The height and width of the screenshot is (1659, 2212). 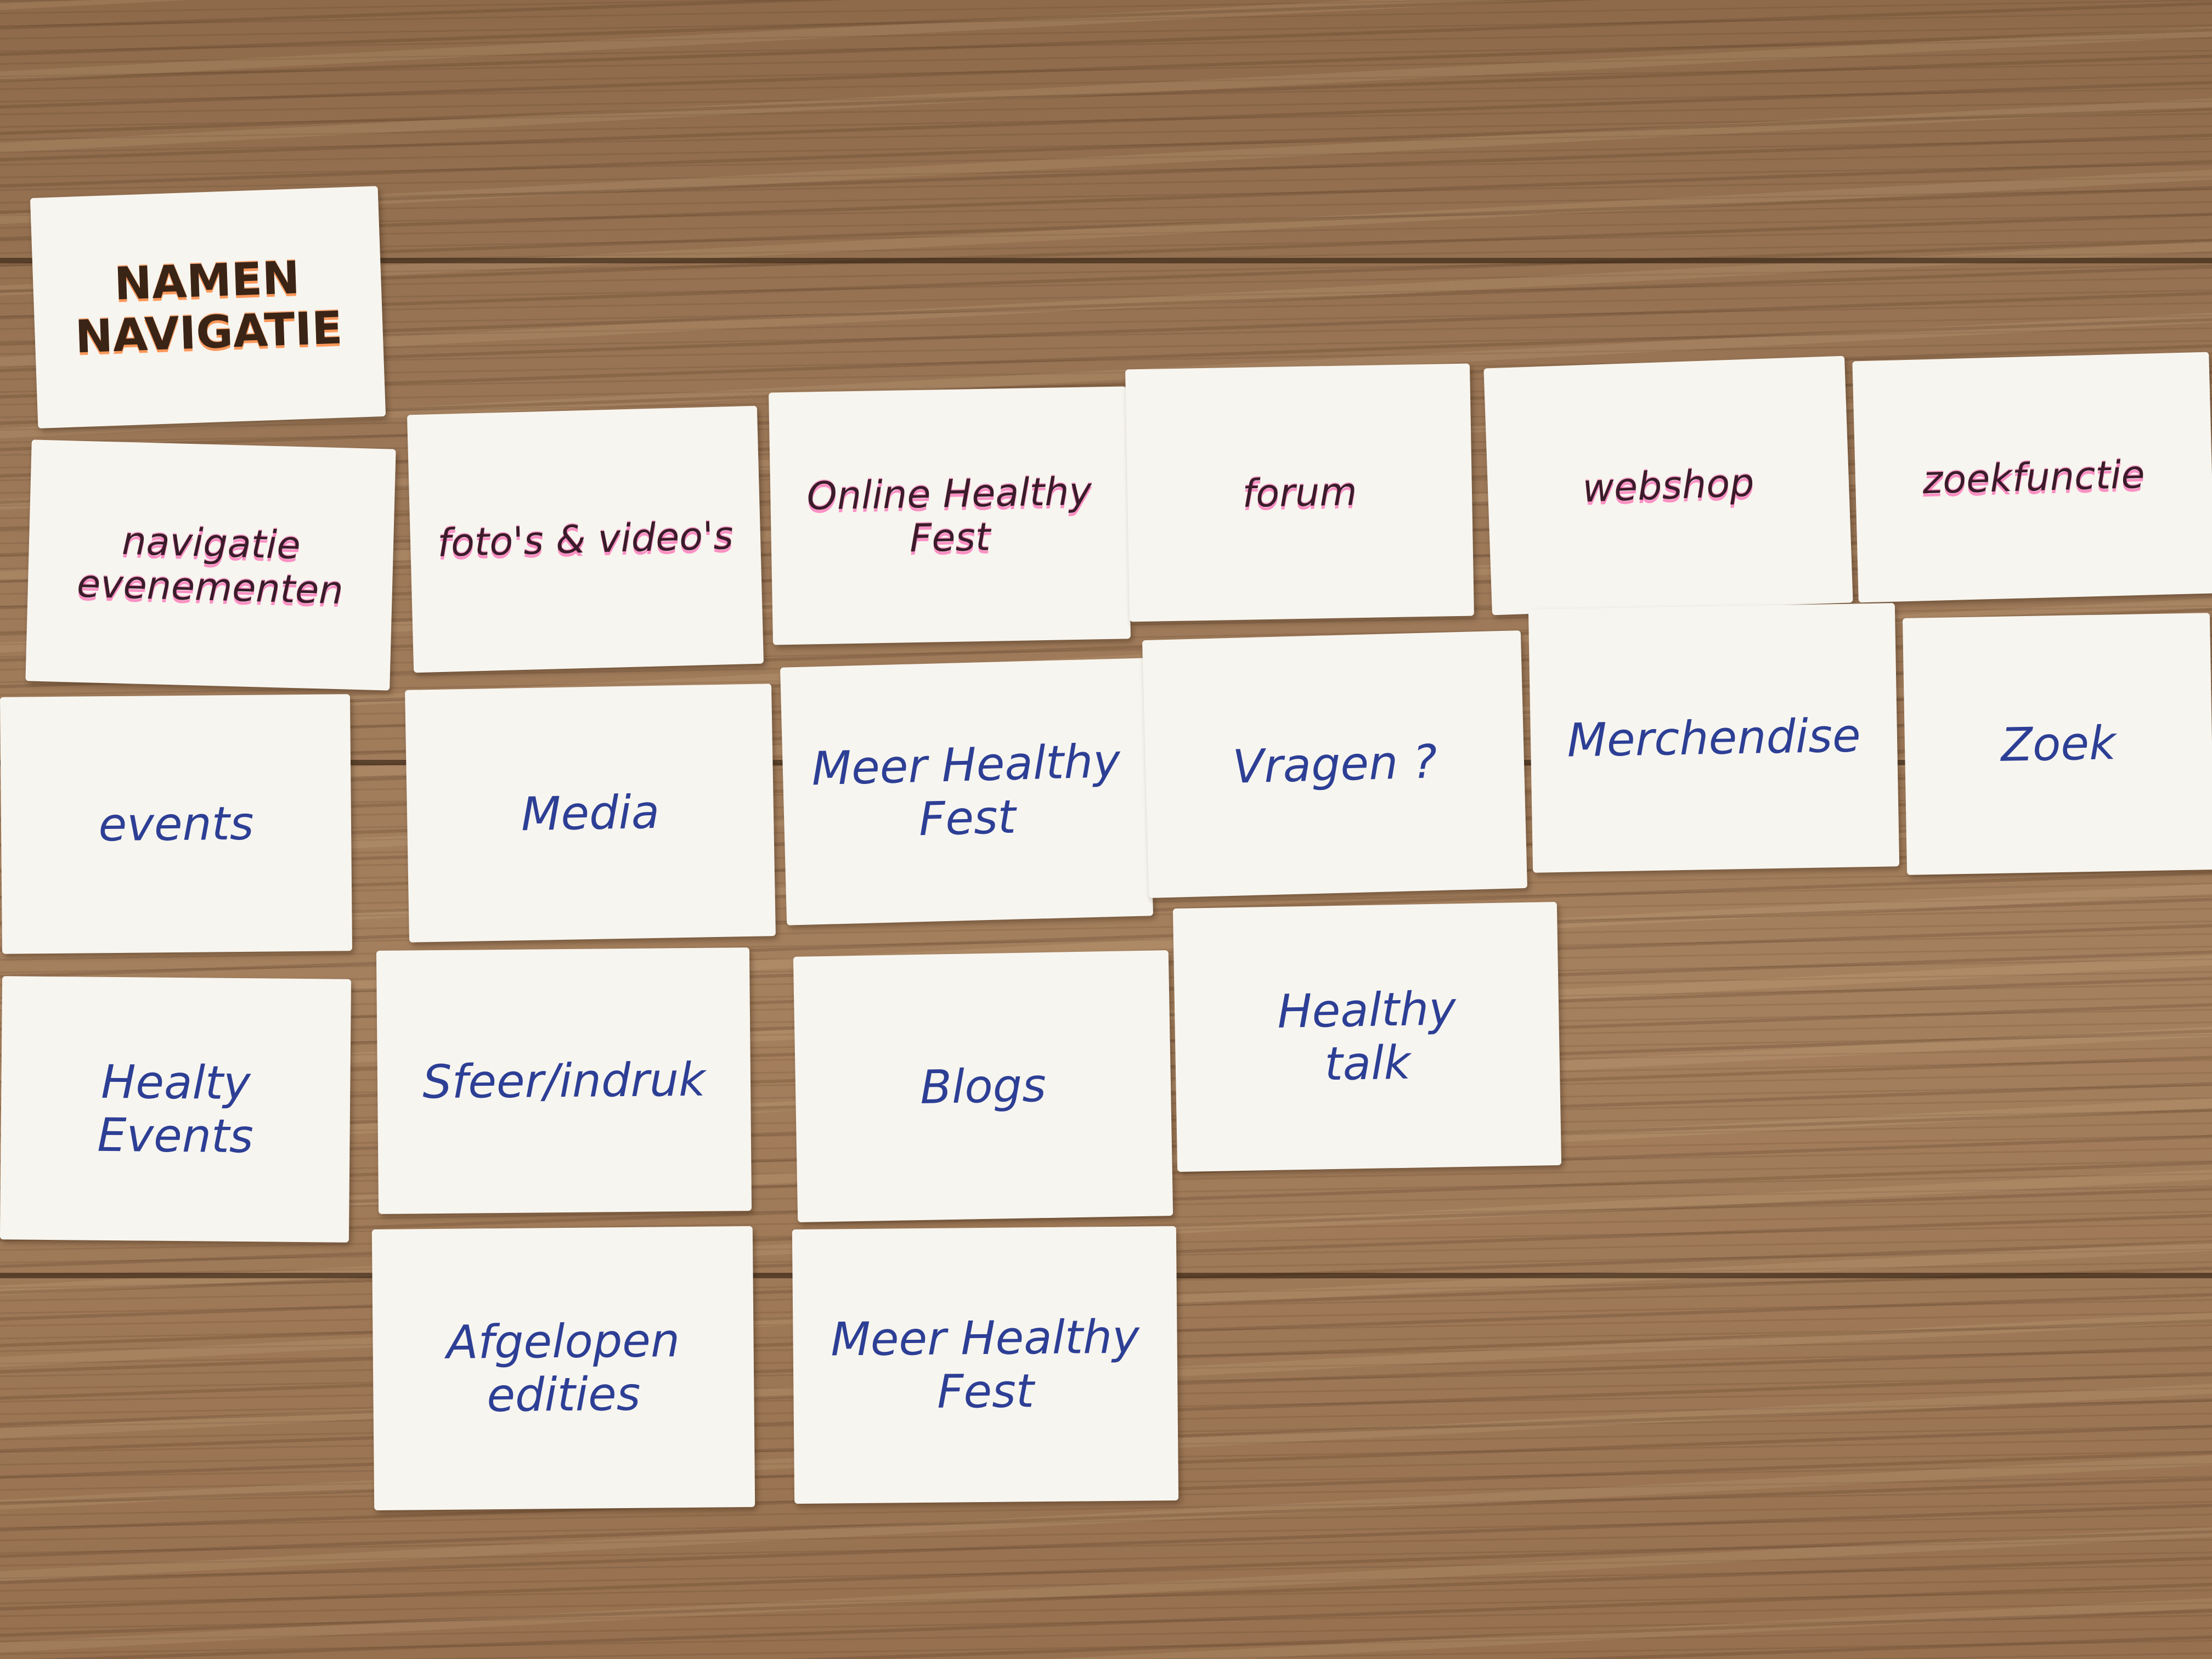 I want to click on card-label: Merchendise, so click(x=1713, y=738).